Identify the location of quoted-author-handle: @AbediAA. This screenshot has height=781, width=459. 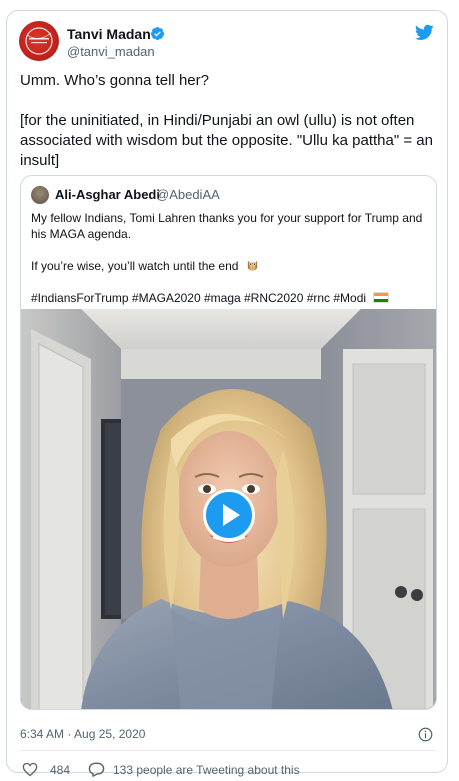
(188, 194).